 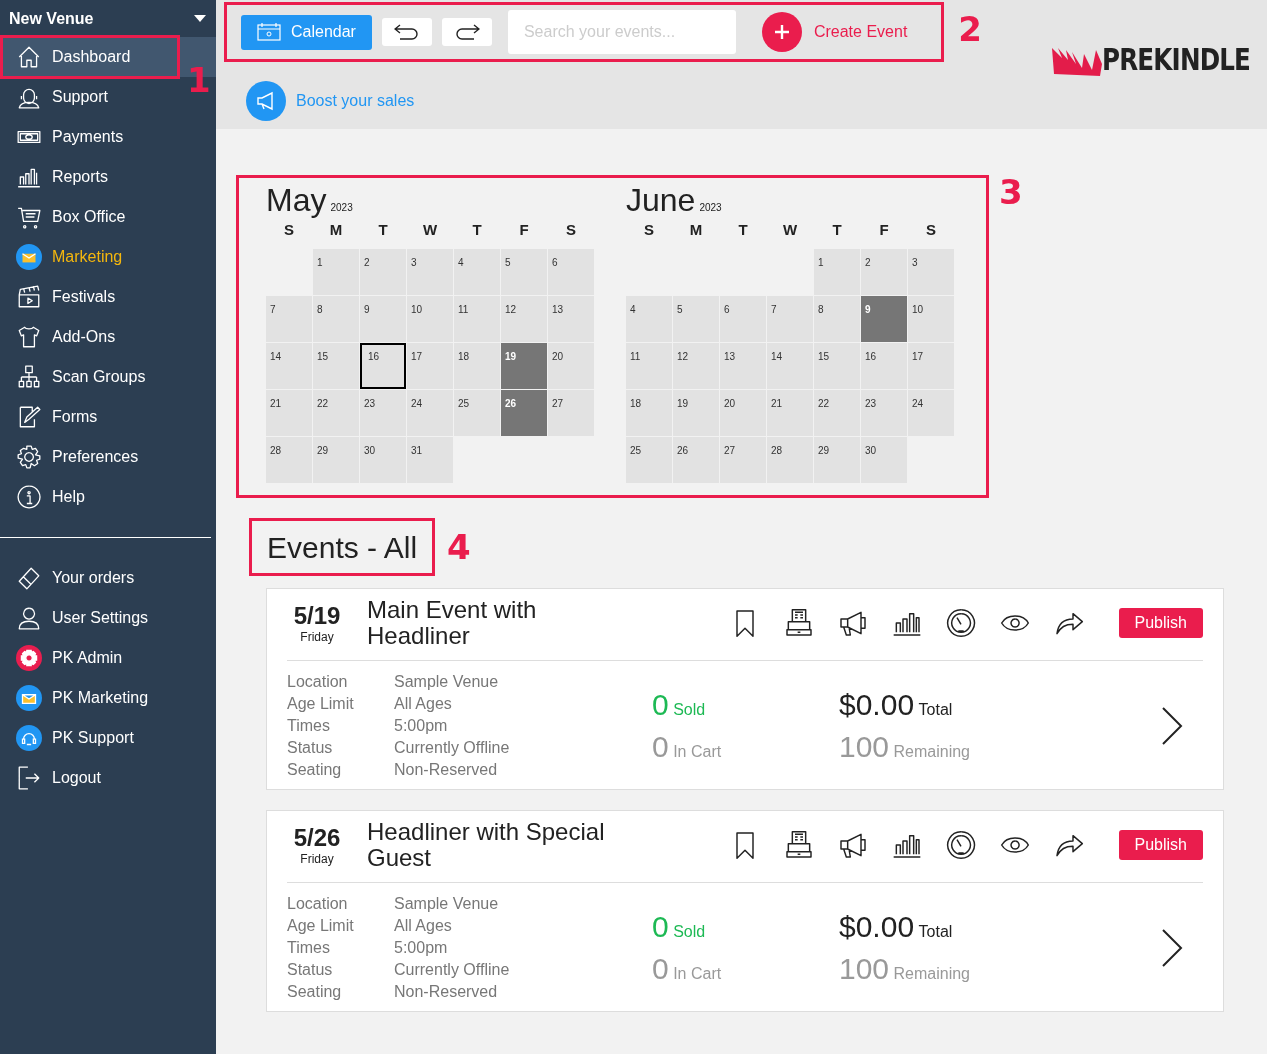 I want to click on sidebar-item: PK Marketing, so click(x=79, y=698).